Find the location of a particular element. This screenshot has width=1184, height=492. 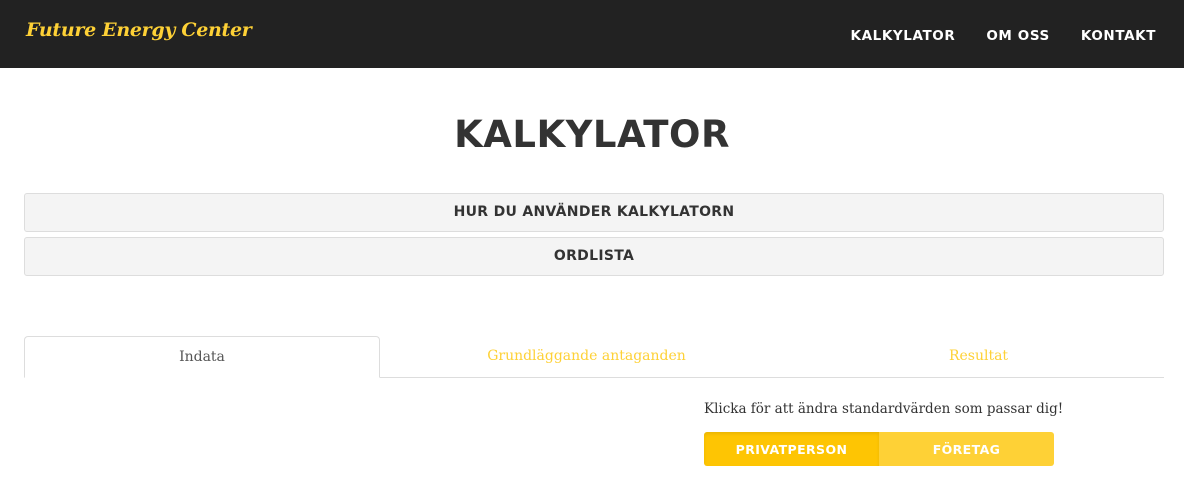

private-person-button: PRIVATPERSON is located at coordinates (791, 449).